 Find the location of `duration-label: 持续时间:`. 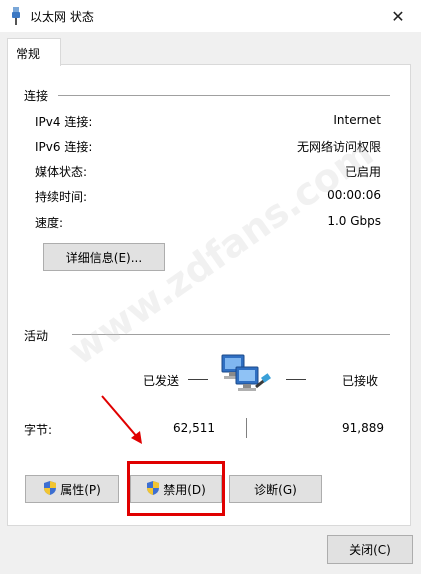

duration-label: 持续时间: is located at coordinates (61, 197).